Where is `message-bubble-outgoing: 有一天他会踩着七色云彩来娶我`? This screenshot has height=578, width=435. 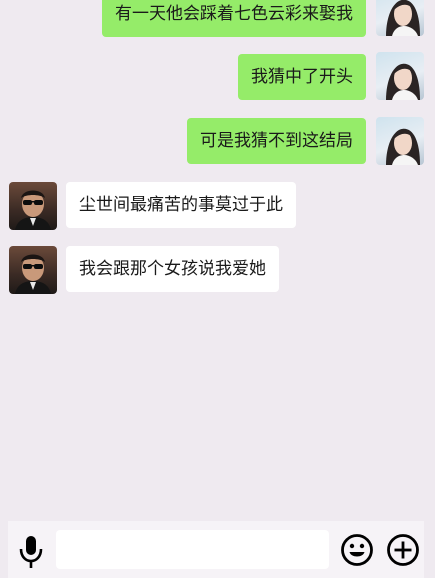 message-bubble-outgoing: 有一天他会踩着七色云彩来娶我 is located at coordinates (234, 18).